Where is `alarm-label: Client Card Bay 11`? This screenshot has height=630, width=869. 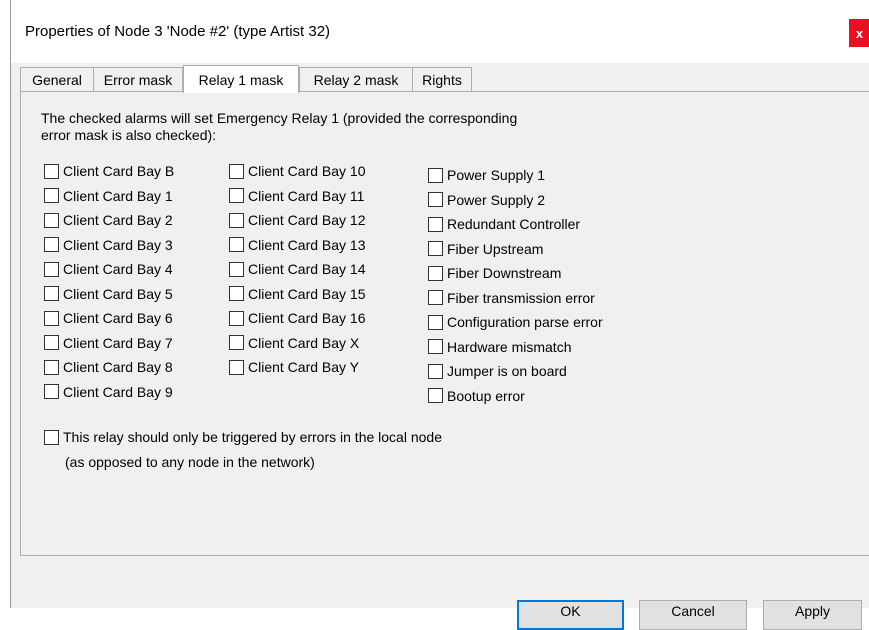
alarm-label: Client Card Bay 11 is located at coordinates (306, 195).